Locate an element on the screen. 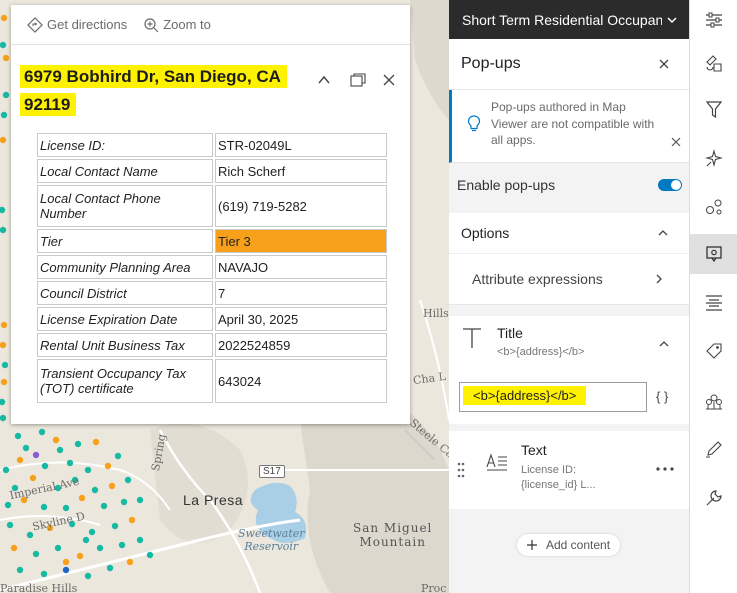 This screenshot has width=737, height=593. dock-button is located at coordinates (358, 80).